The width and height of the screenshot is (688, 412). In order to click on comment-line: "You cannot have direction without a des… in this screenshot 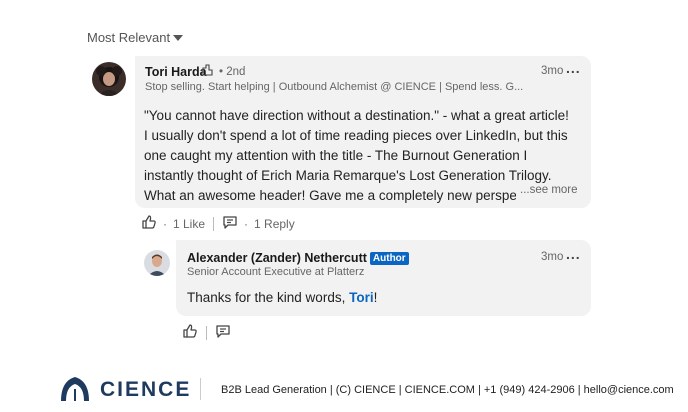, I will do `click(356, 115)`.